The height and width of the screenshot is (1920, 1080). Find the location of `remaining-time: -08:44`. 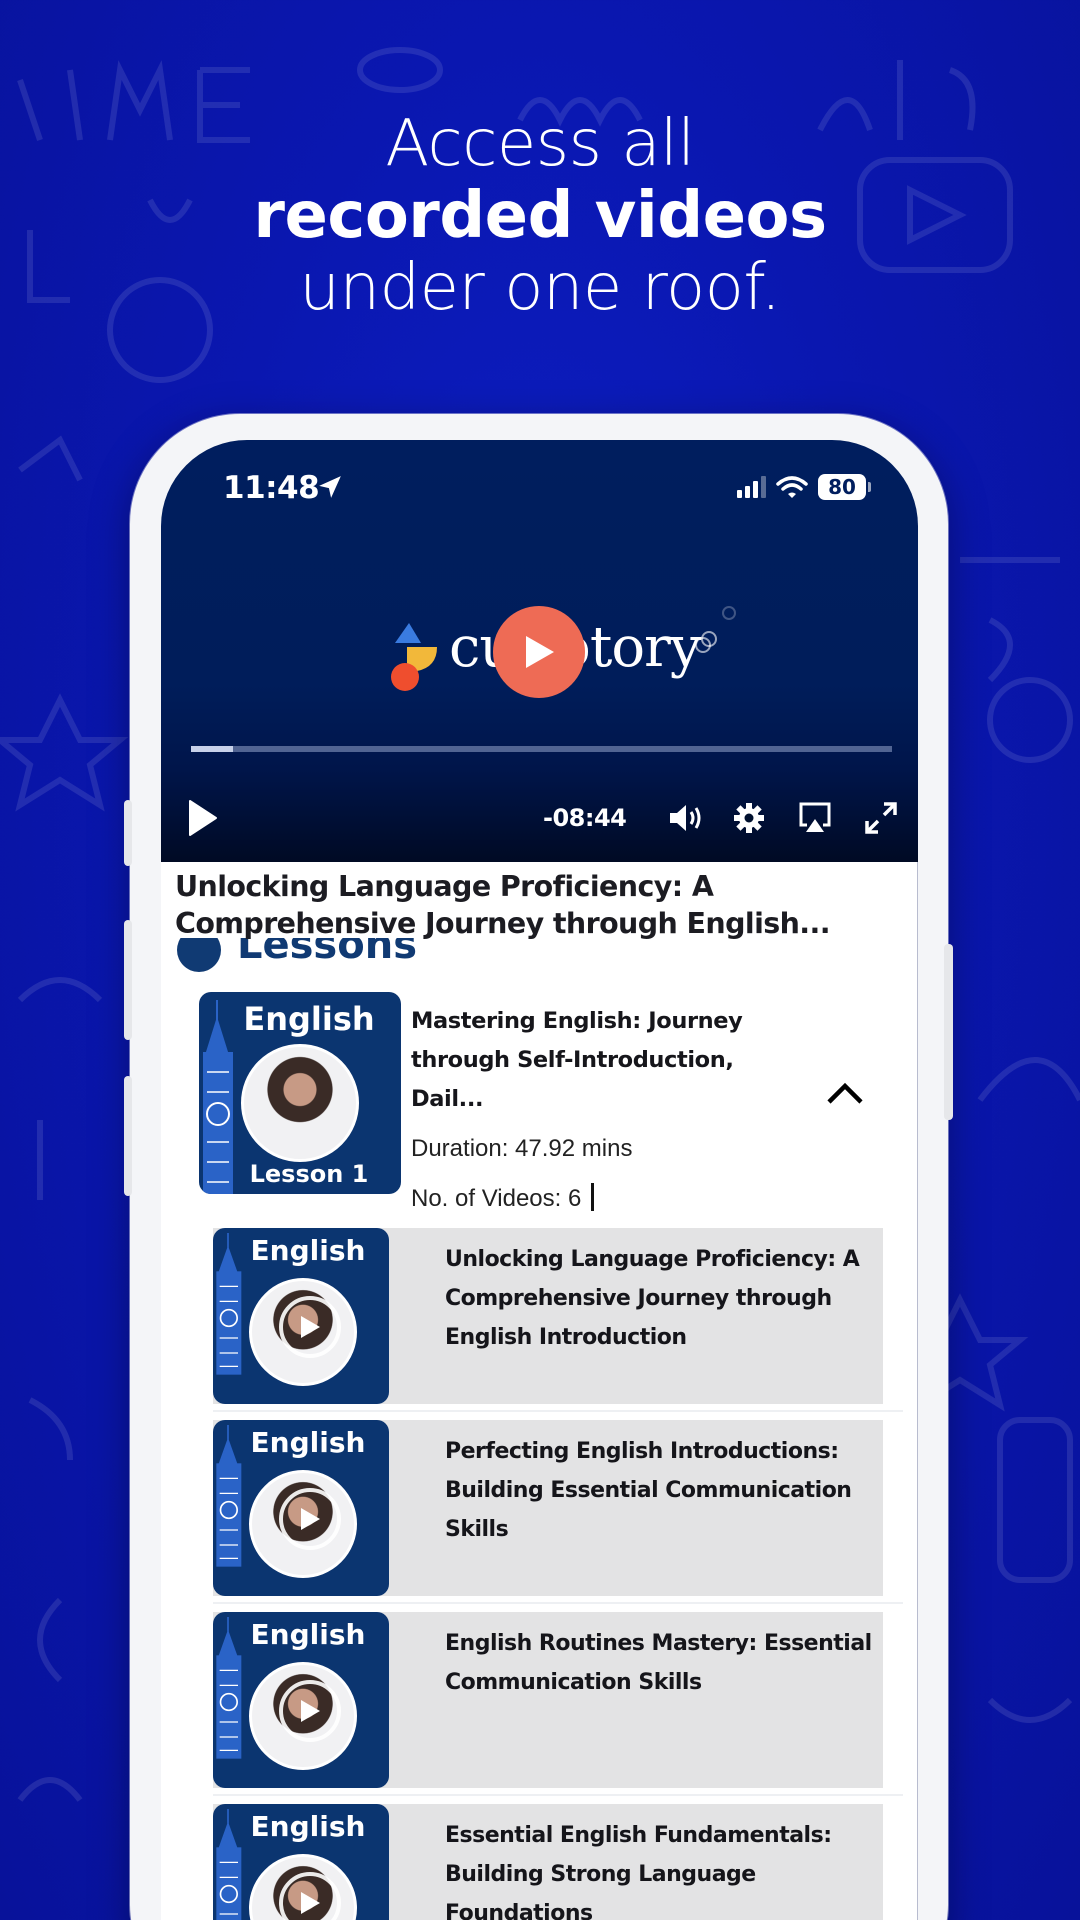

remaining-time: -08:44 is located at coordinates (585, 818).